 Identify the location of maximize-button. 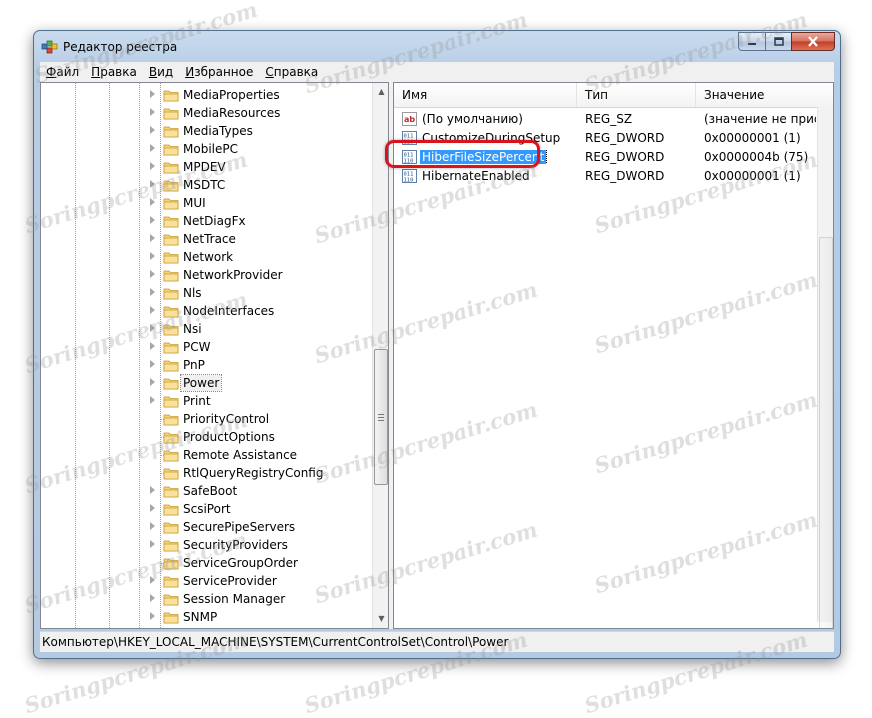
(778, 41).